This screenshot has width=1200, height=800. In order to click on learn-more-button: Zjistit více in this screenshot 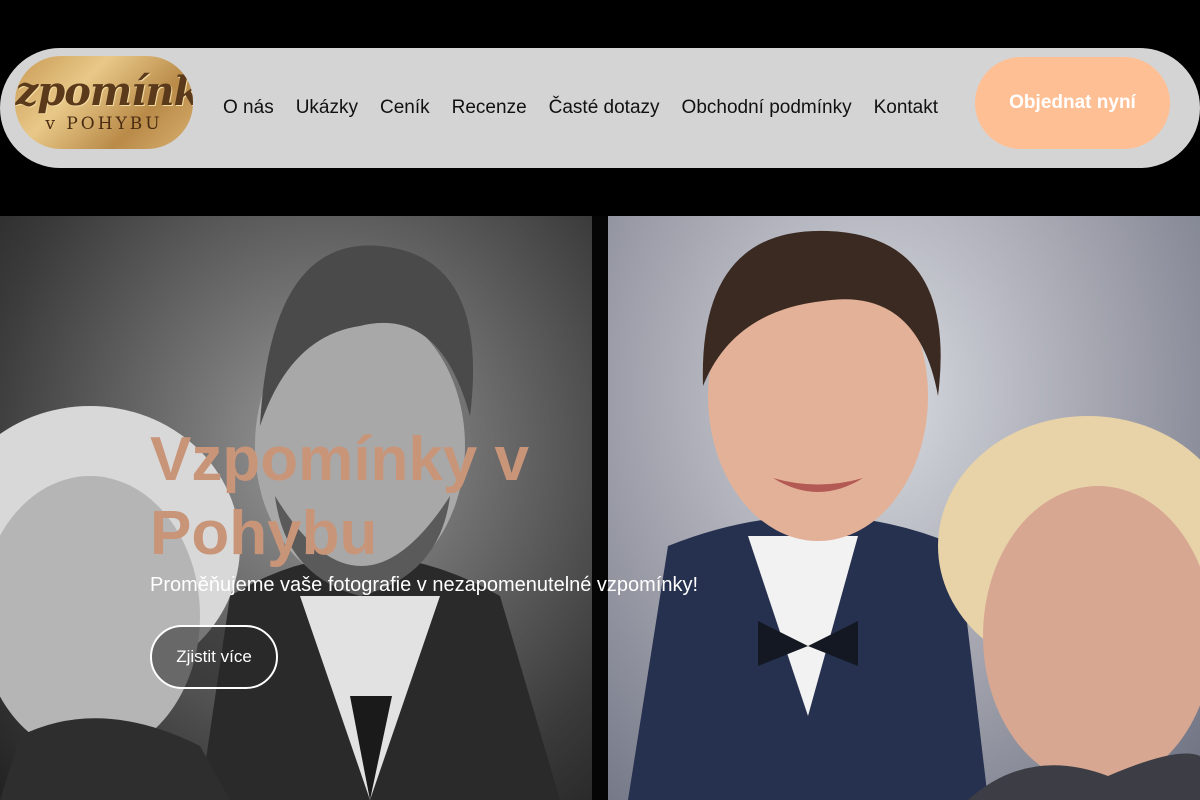, I will do `click(214, 657)`.